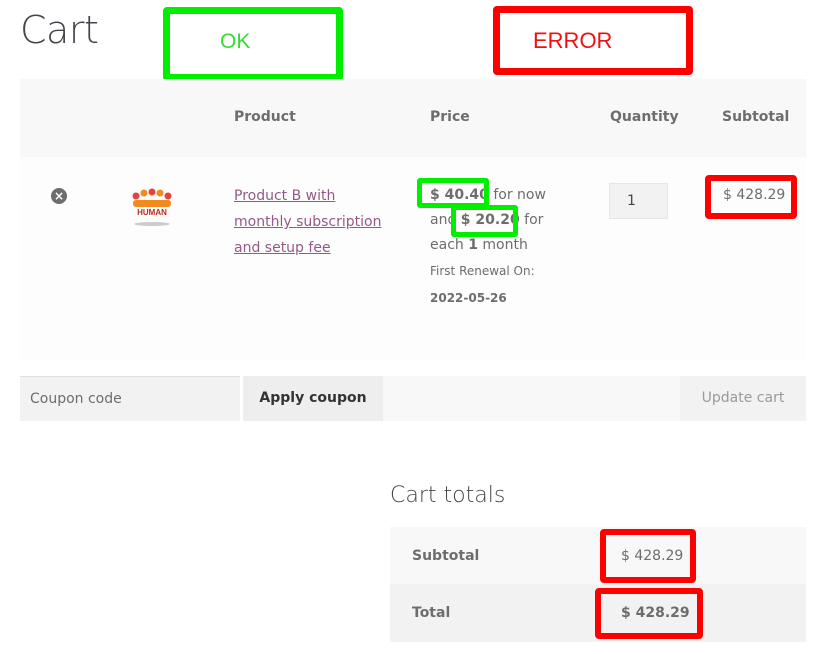  What do you see at coordinates (598, 555) in the screenshot?
I see `totals-subtotal-row: Subtotal $ 428.29` at bounding box center [598, 555].